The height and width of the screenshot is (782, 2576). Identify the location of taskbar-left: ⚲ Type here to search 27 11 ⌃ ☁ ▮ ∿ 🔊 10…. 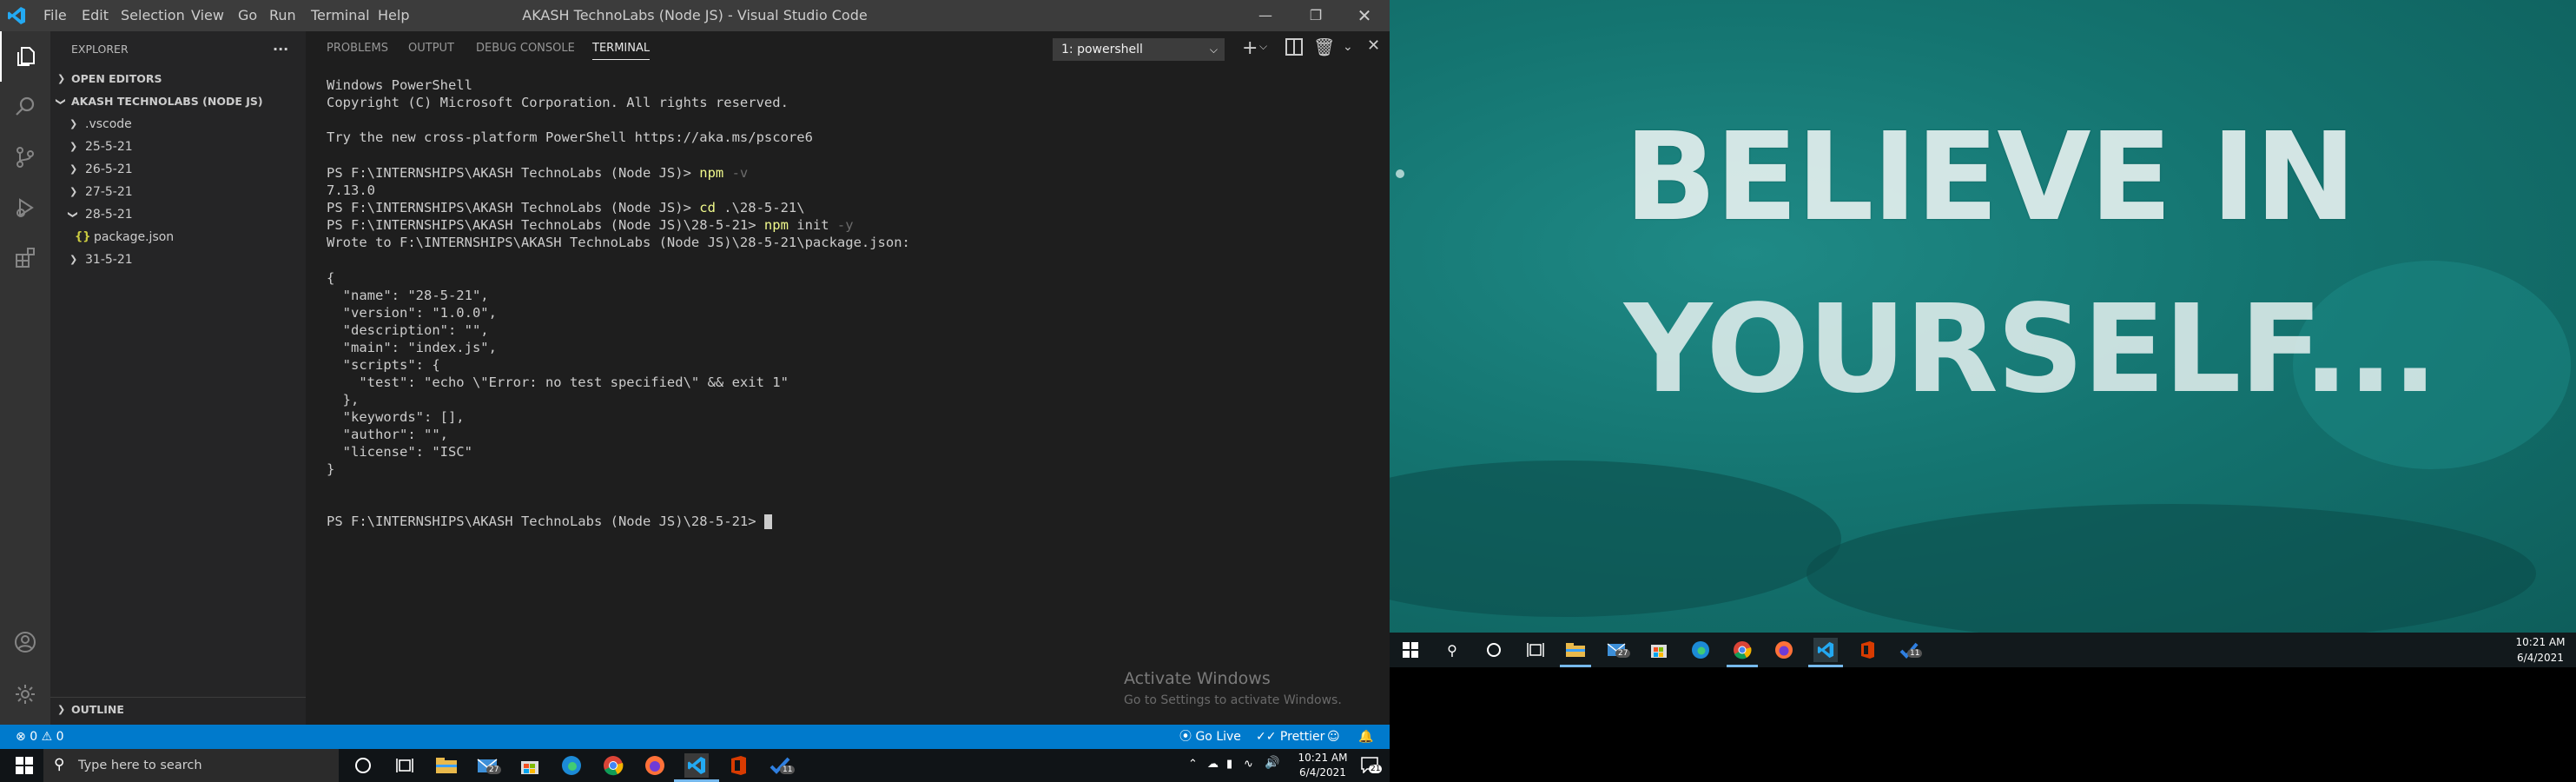
(695, 766).